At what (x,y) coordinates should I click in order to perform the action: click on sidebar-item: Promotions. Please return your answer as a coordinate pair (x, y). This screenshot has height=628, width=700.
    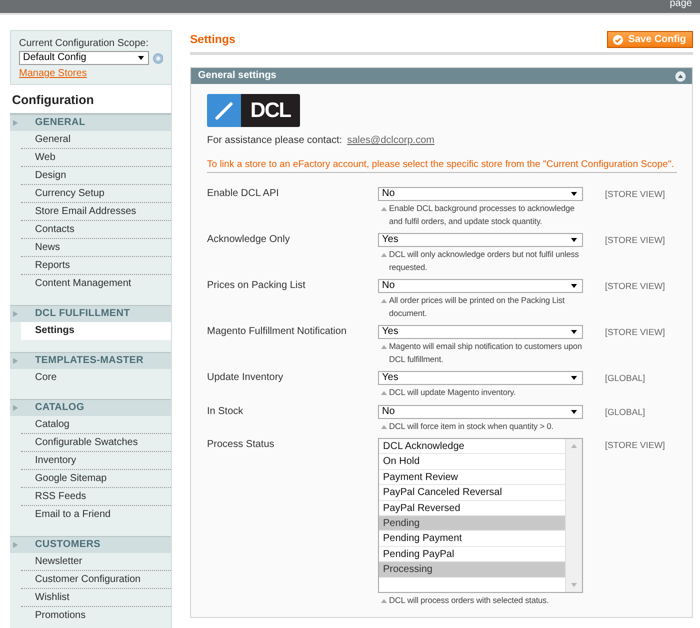
    Looking at the image, I should click on (96, 616).